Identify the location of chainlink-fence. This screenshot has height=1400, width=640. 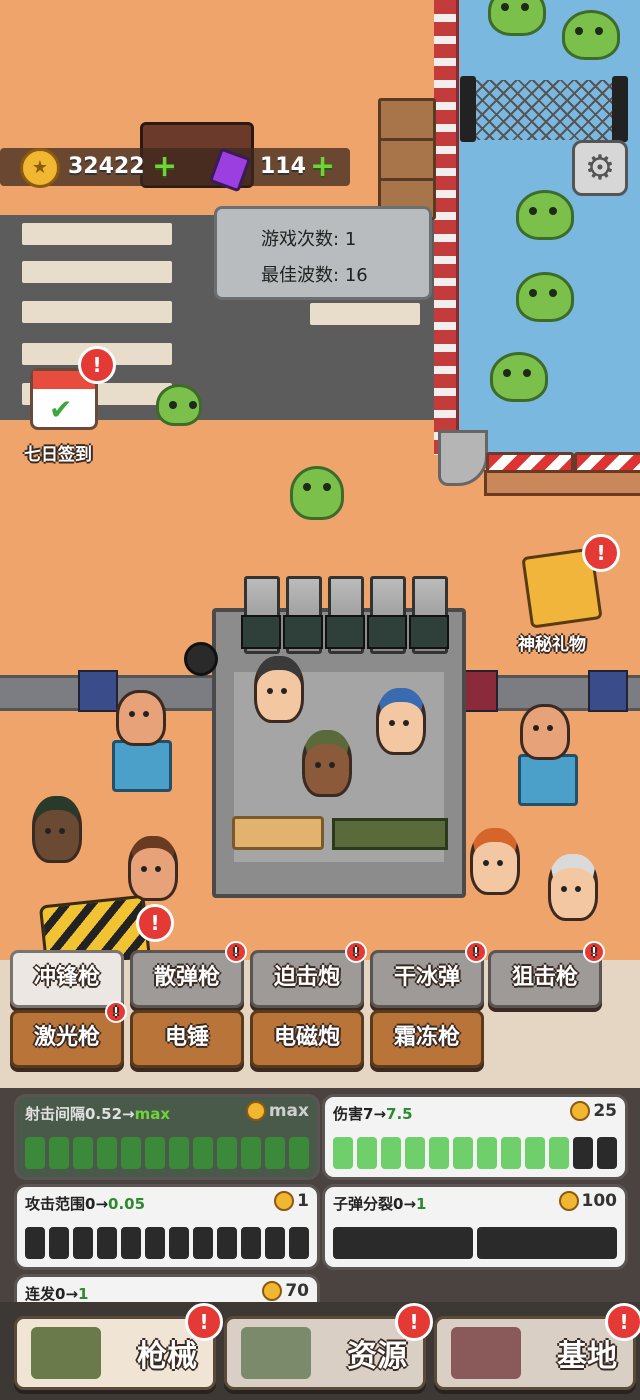
(546, 110).